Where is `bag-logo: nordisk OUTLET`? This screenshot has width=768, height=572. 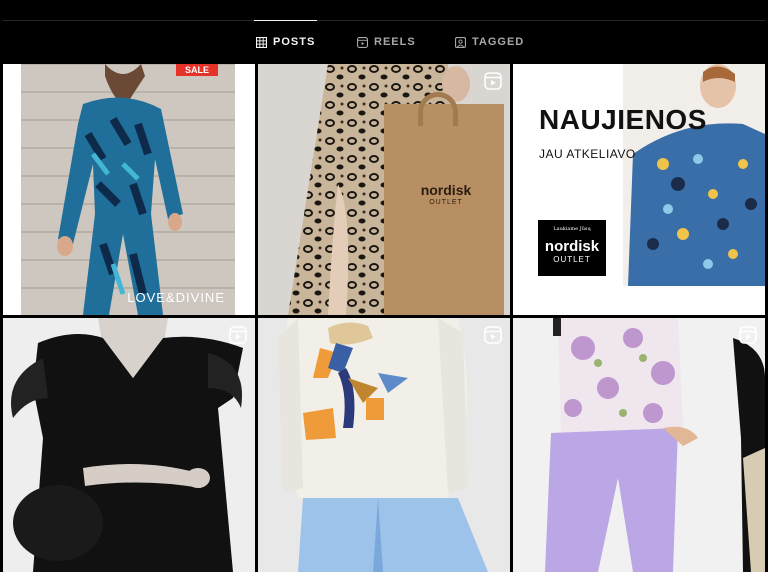 bag-logo: nordisk OUTLET is located at coordinates (446, 194).